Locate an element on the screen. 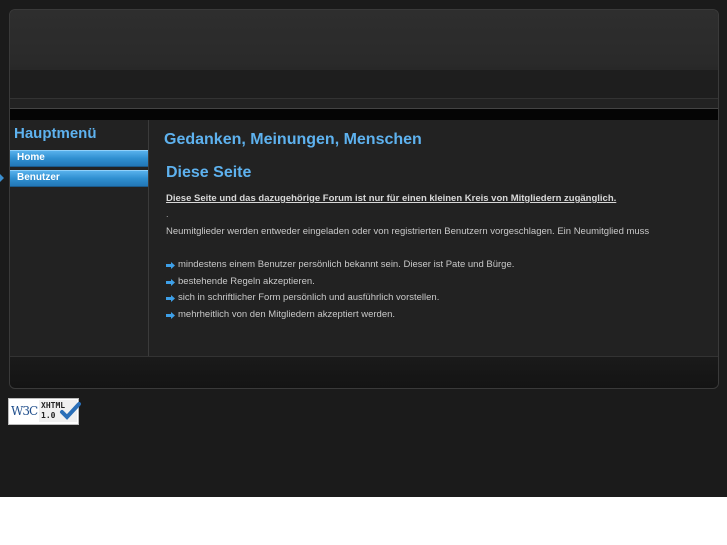 The width and height of the screenshot is (727, 545). navigation-bar is located at coordinates (364, 114).